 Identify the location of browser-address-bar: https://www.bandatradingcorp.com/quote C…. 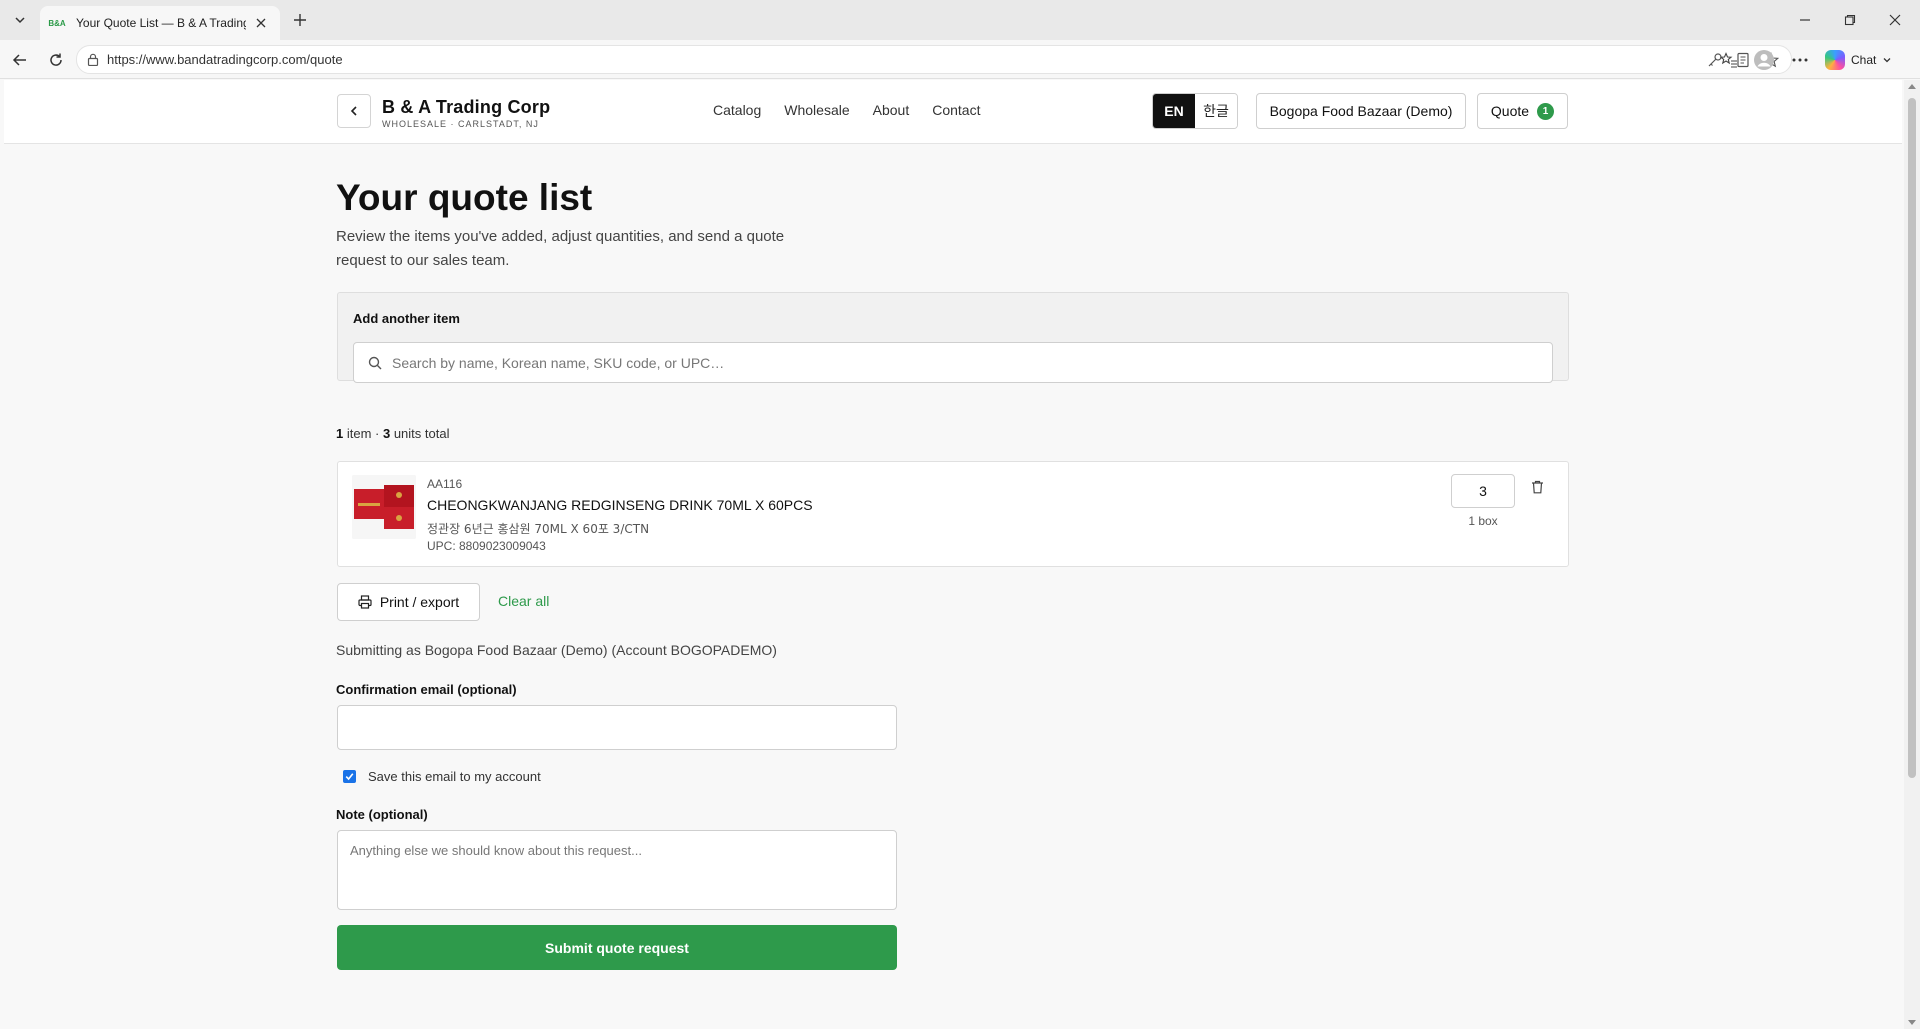
(960, 59).